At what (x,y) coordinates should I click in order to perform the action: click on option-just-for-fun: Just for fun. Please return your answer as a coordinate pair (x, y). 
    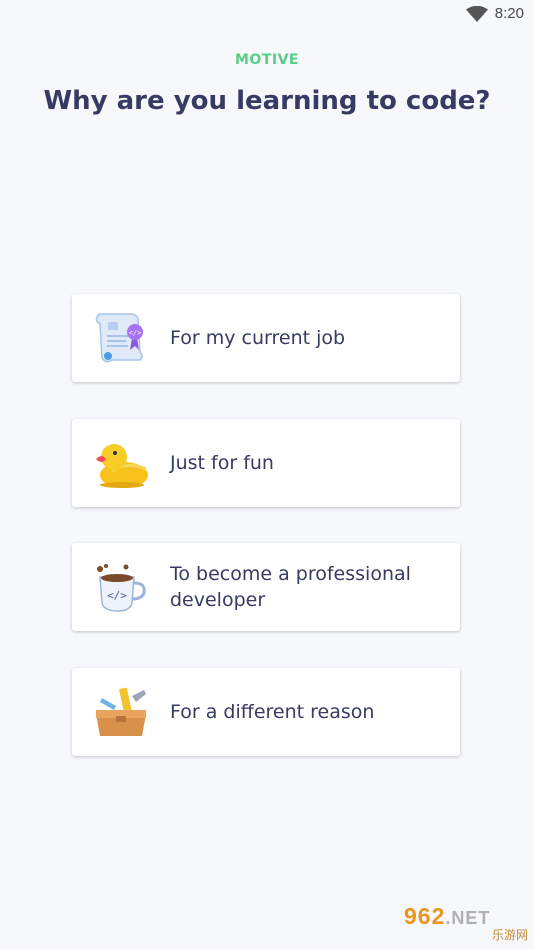
    Looking at the image, I should click on (266, 463).